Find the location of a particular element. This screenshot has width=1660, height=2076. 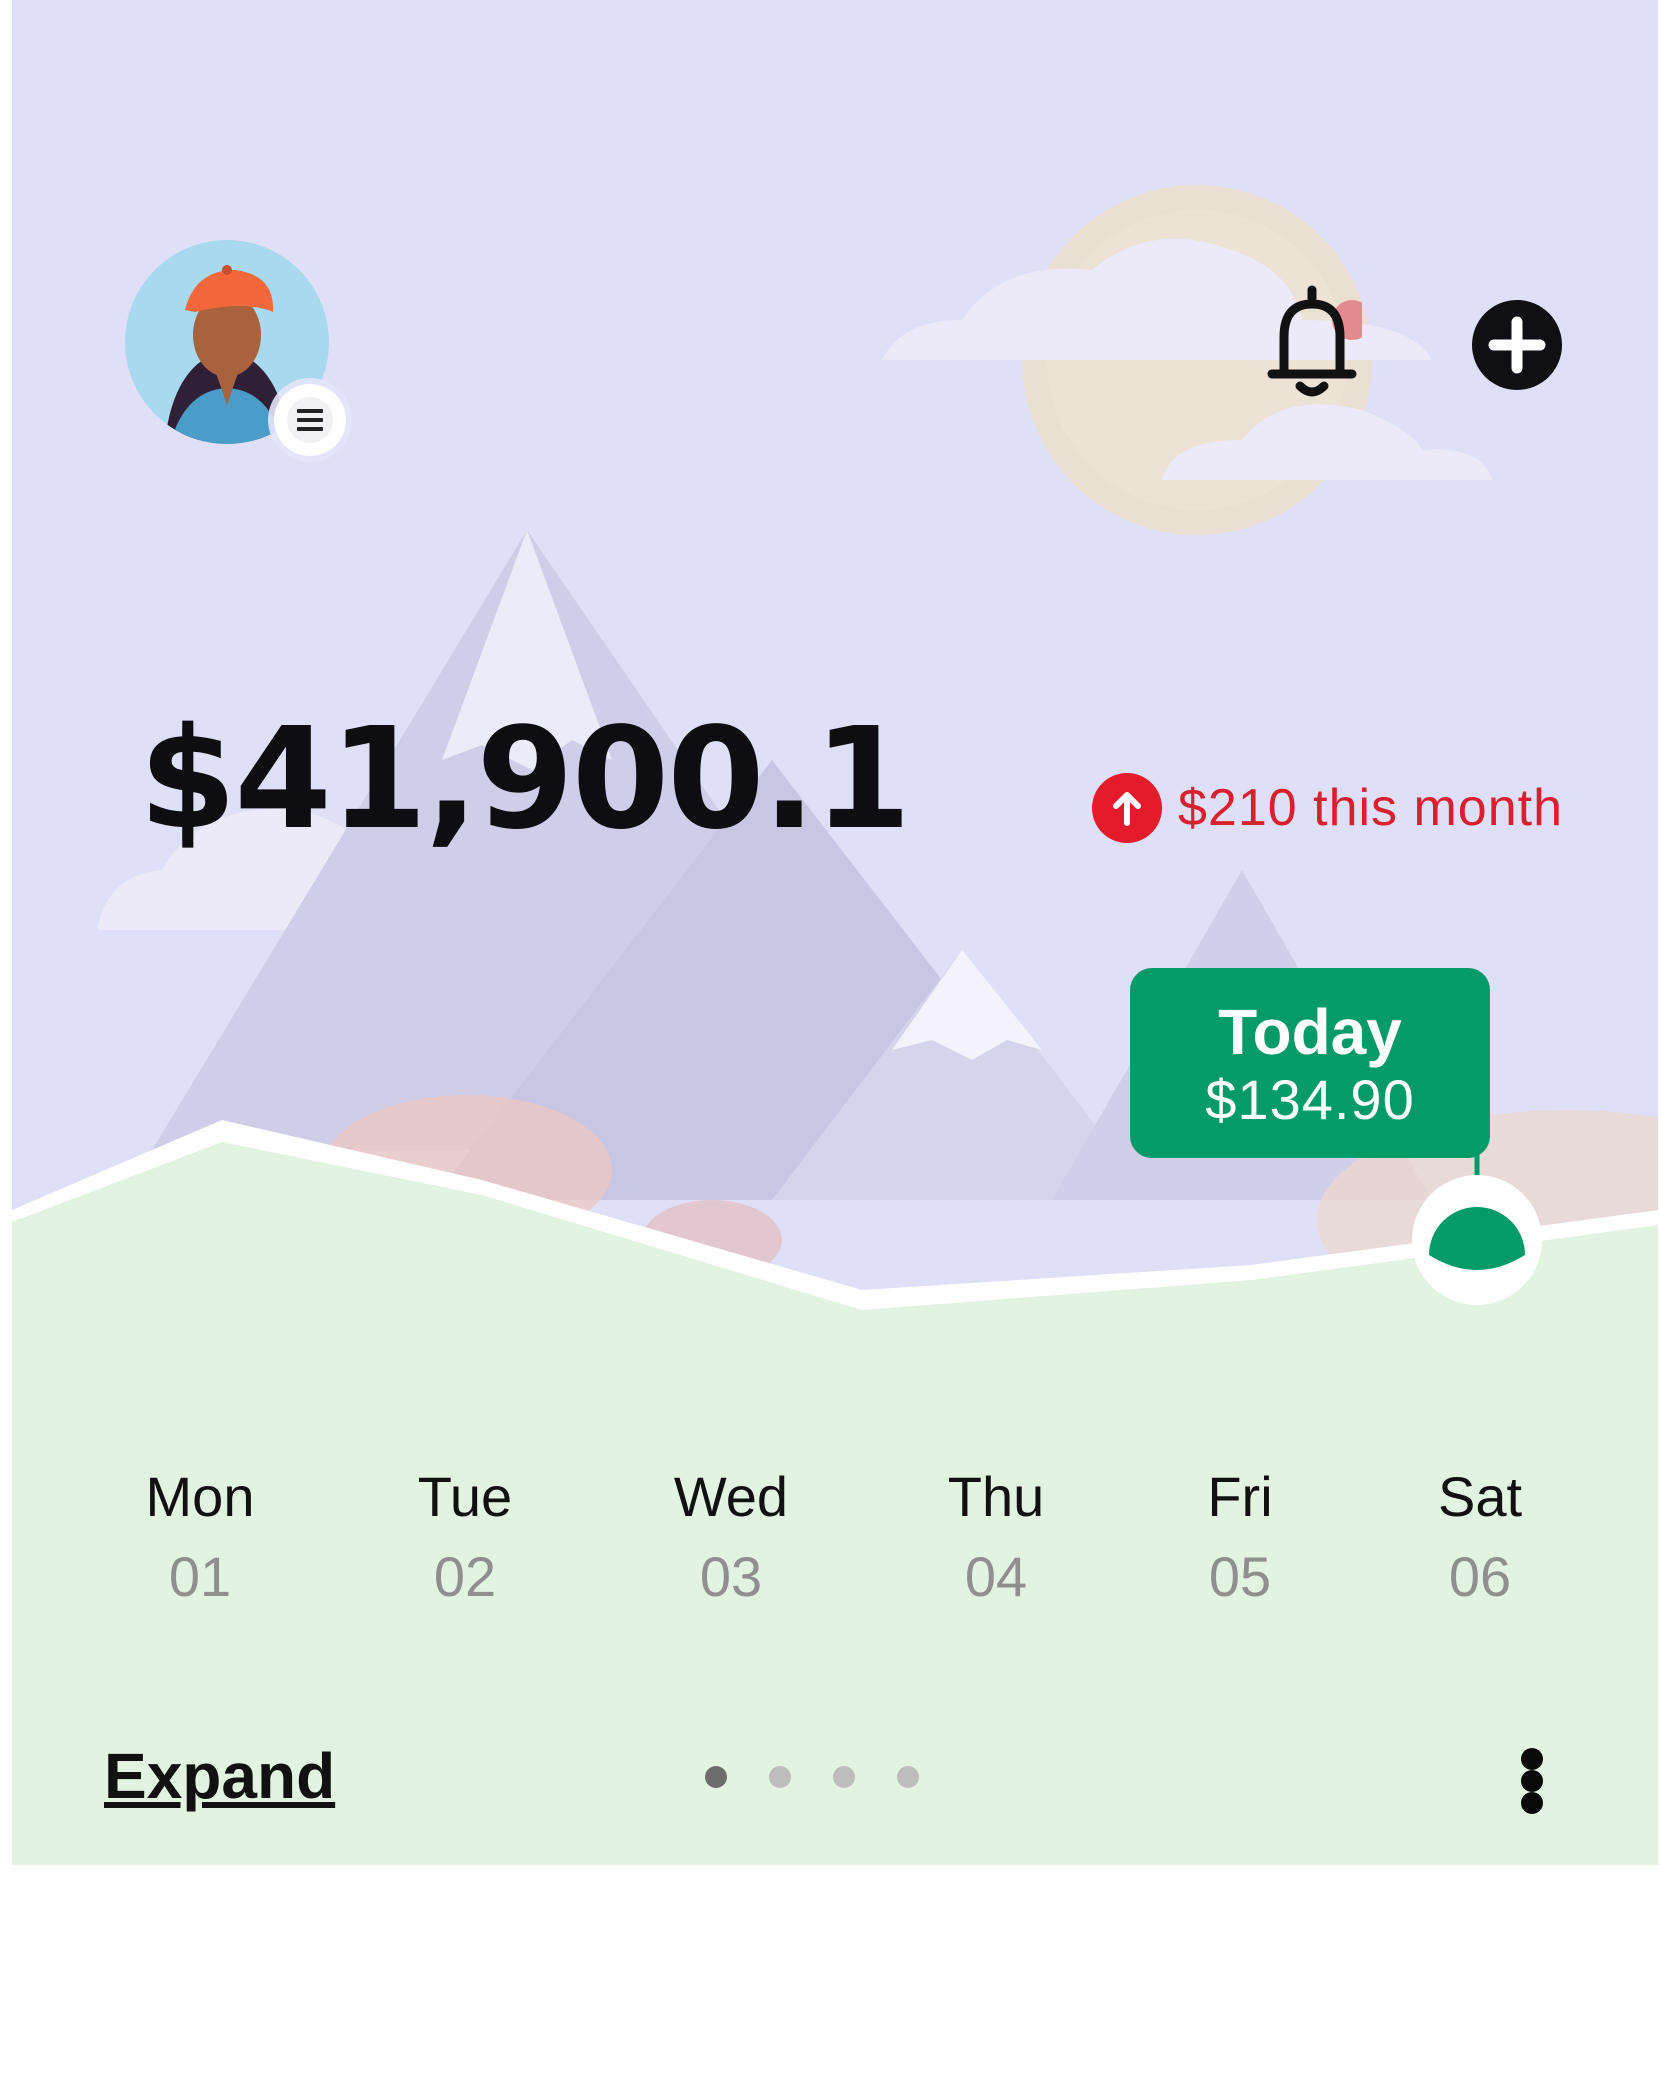

today-title: Today is located at coordinates (1310, 1032).